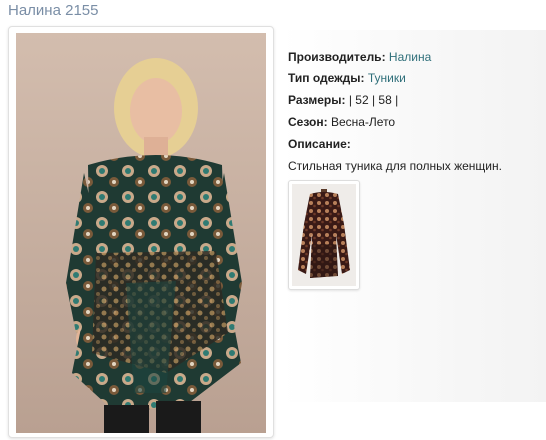  What do you see at coordinates (317, 100) in the screenshot?
I see `sizes-label: Размеры:` at bounding box center [317, 100].